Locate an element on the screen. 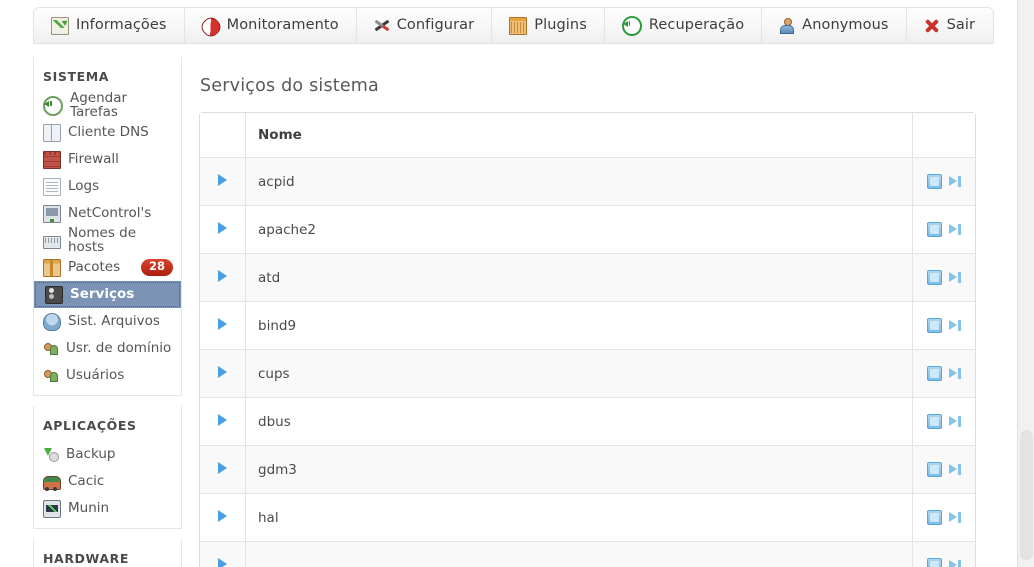 This screenshot has width=1034, height=567. sidebar-item-usu-rios: Usuários is located at coordinates (107, 375).